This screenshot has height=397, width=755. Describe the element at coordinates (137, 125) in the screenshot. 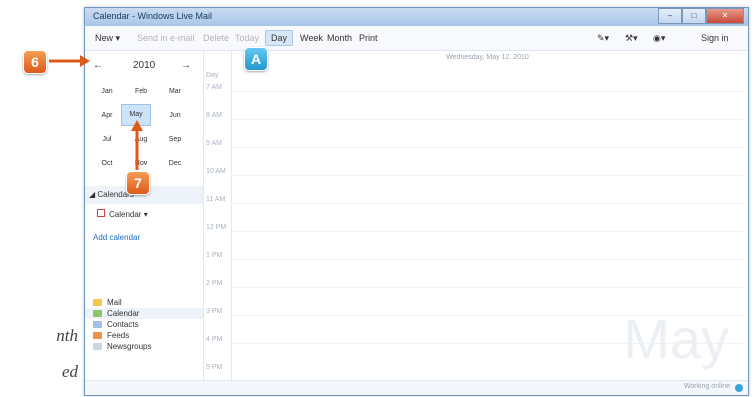

I see `arrow-7-head` at that location.